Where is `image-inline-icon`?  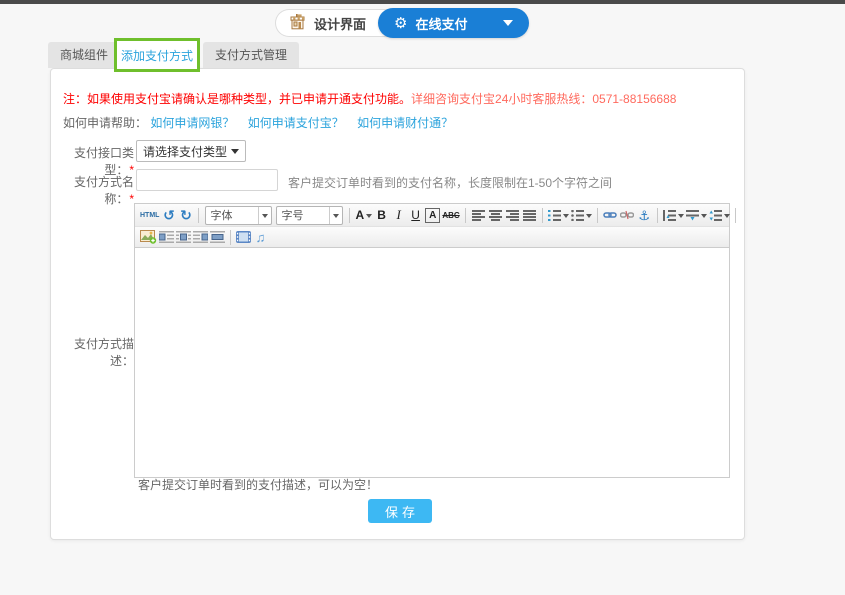
image-inline-icon is located at coordinates (183, 237).